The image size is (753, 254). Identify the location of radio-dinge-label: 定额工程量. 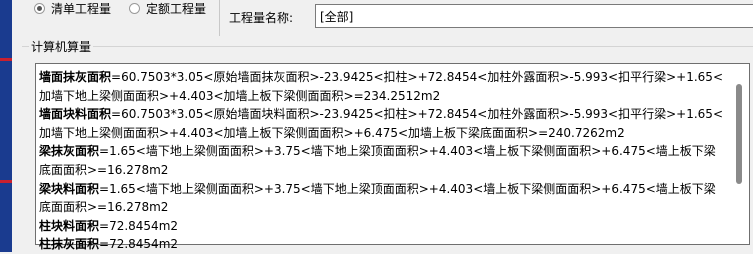
(176, 8).